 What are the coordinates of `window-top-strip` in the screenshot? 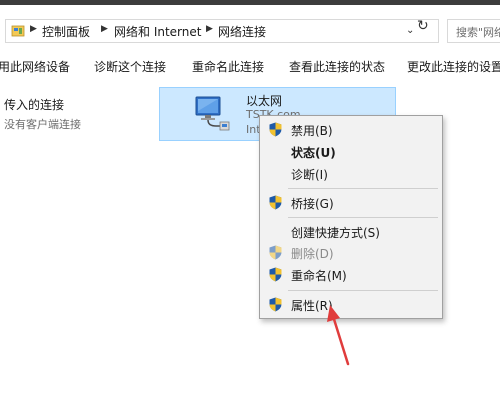 It's located at (250, 2).